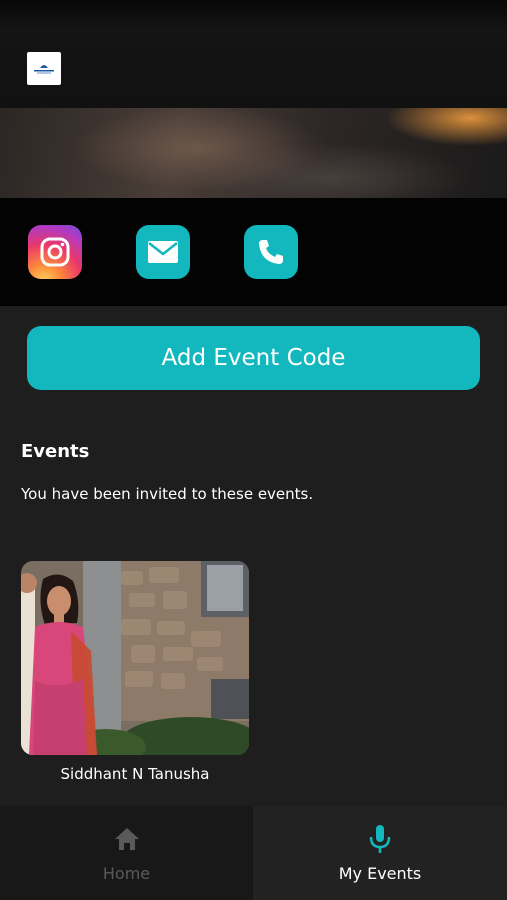 The height and width of the screenshot is (900, 507). Describe the element at coordinates (167, 494) in the screenshot. I see `events-subtitle: You have been invited to these events.` at that location.